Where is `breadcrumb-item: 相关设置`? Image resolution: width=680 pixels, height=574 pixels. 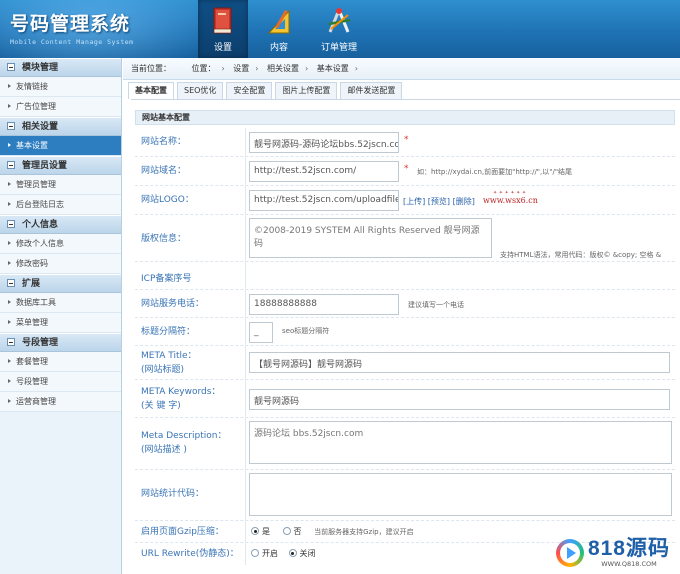 breadcrumb-item: 相关设置 is located at coordinates (283, 68).